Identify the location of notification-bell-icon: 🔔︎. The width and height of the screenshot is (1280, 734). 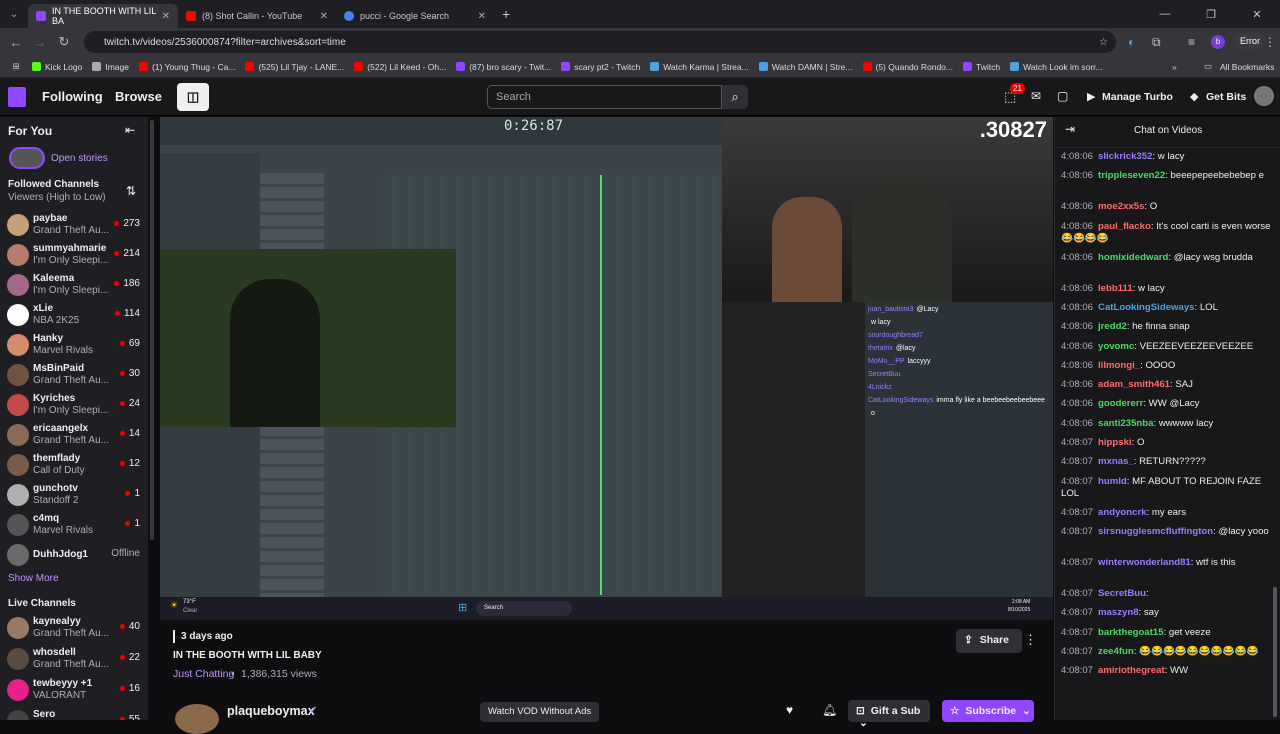
(829, 710).